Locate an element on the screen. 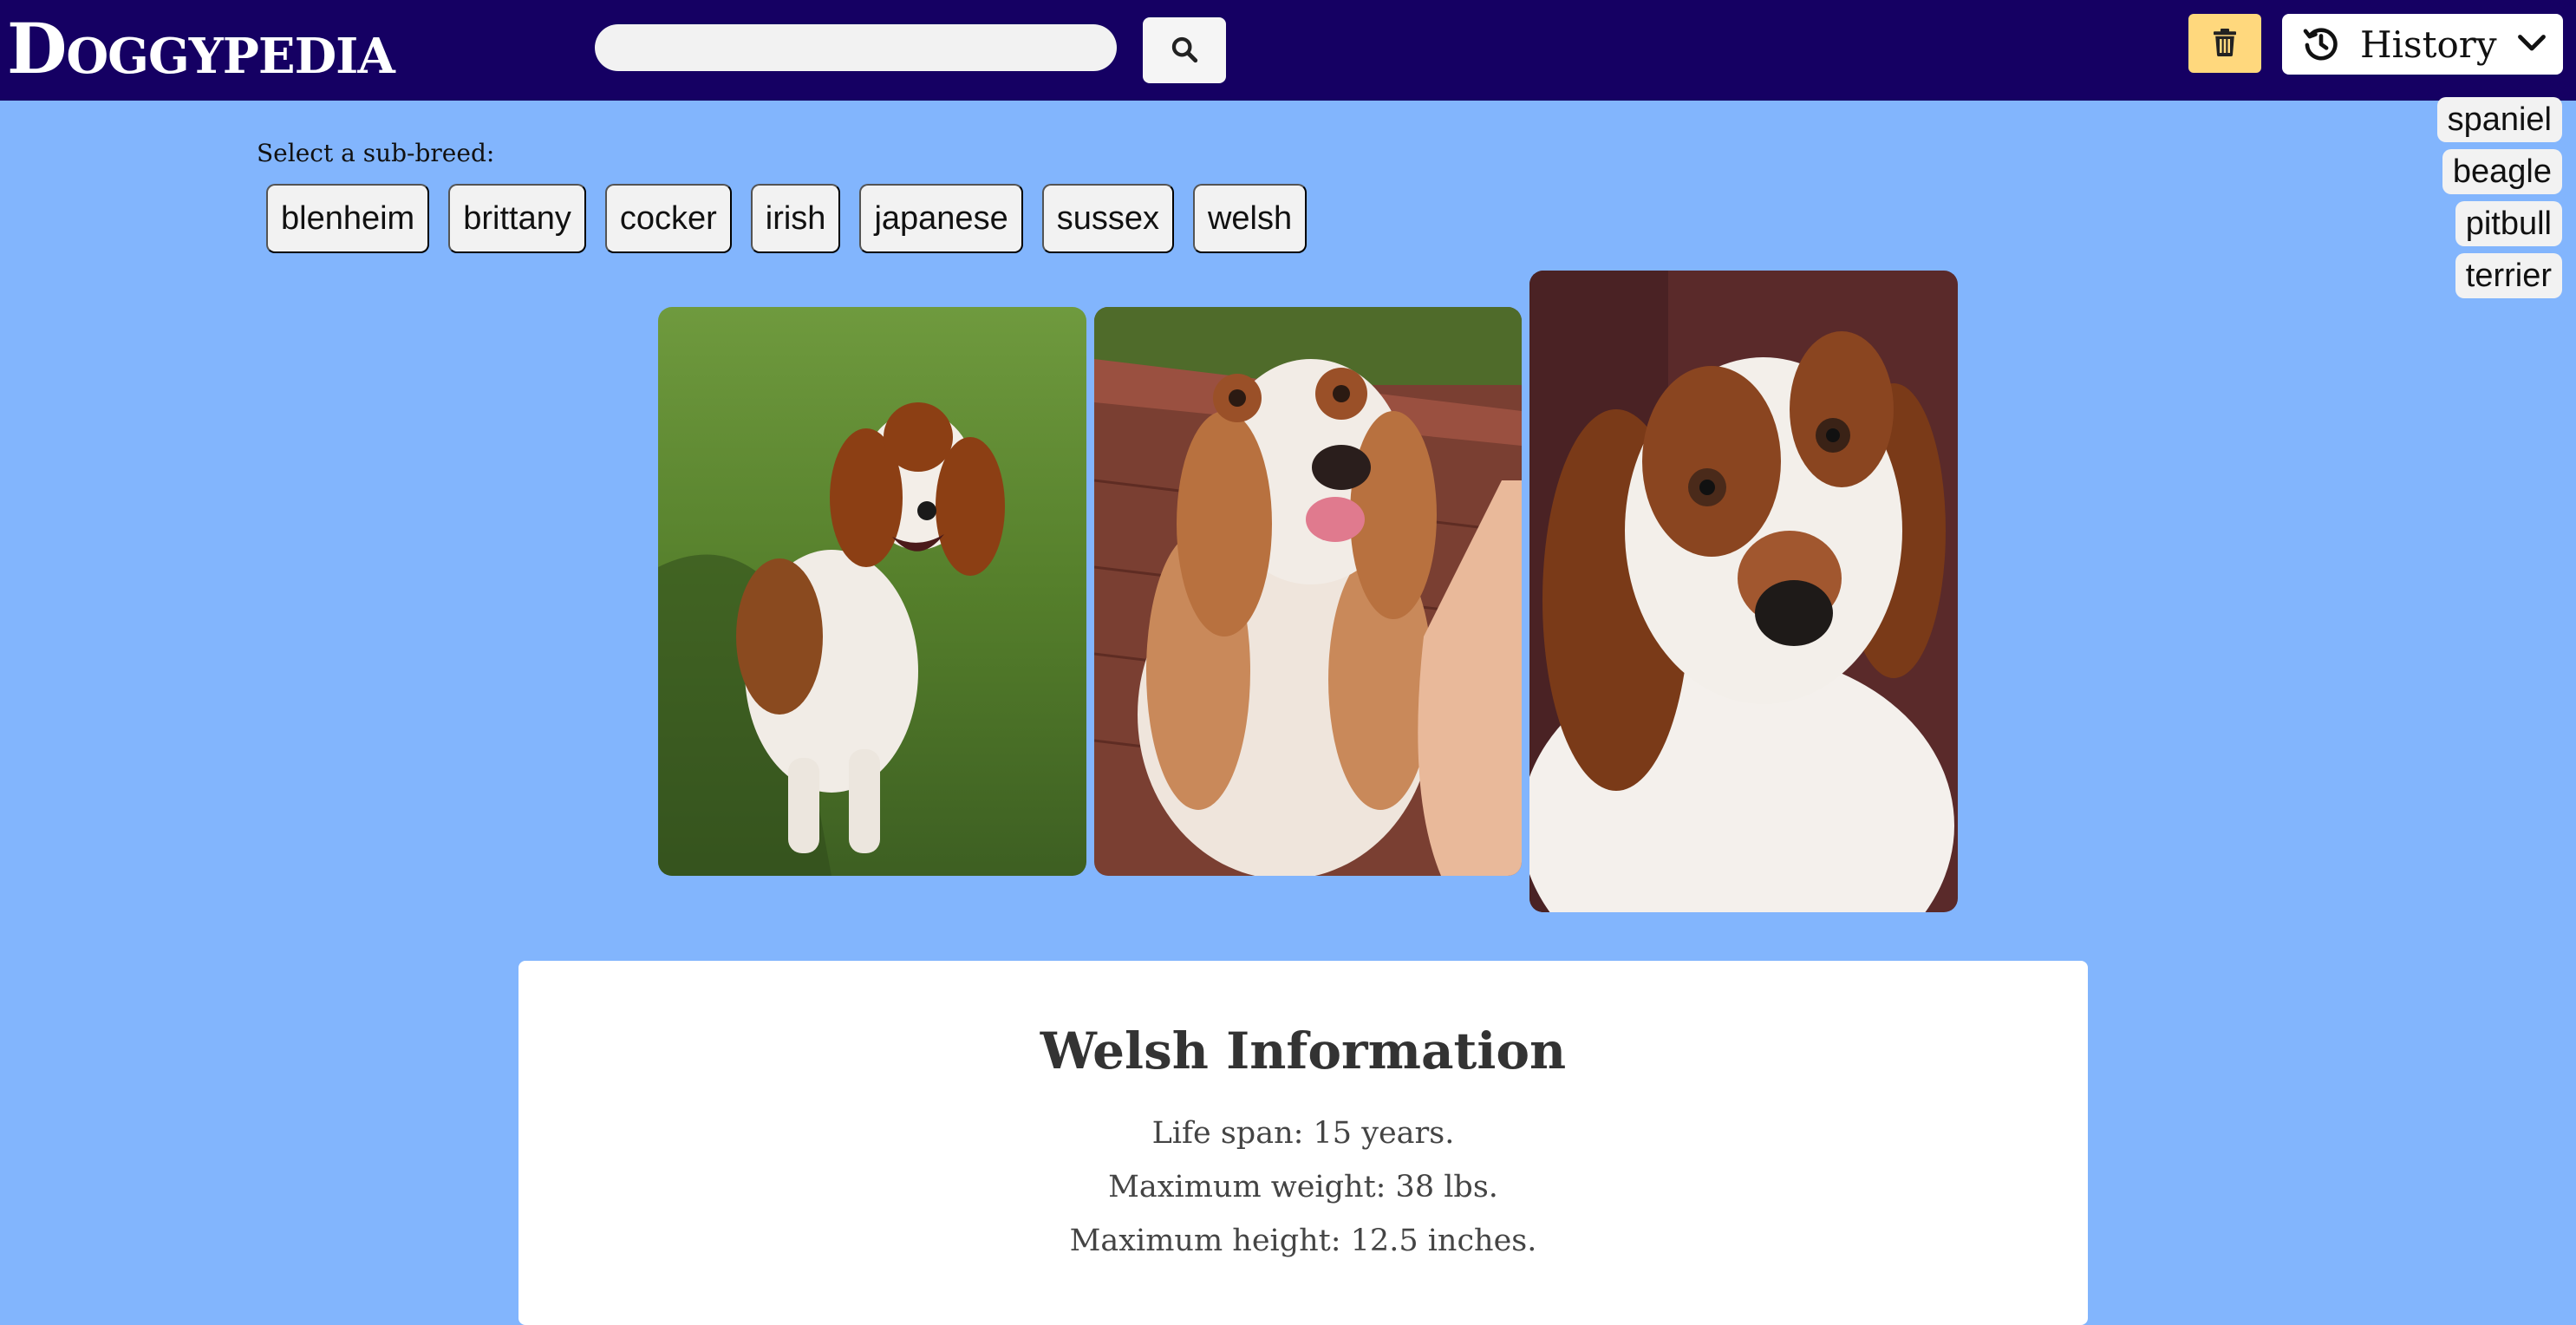 Image resolution: width=2576 pixels, height=1325 pixels. history-icon is located at coordinates (2321, 44).